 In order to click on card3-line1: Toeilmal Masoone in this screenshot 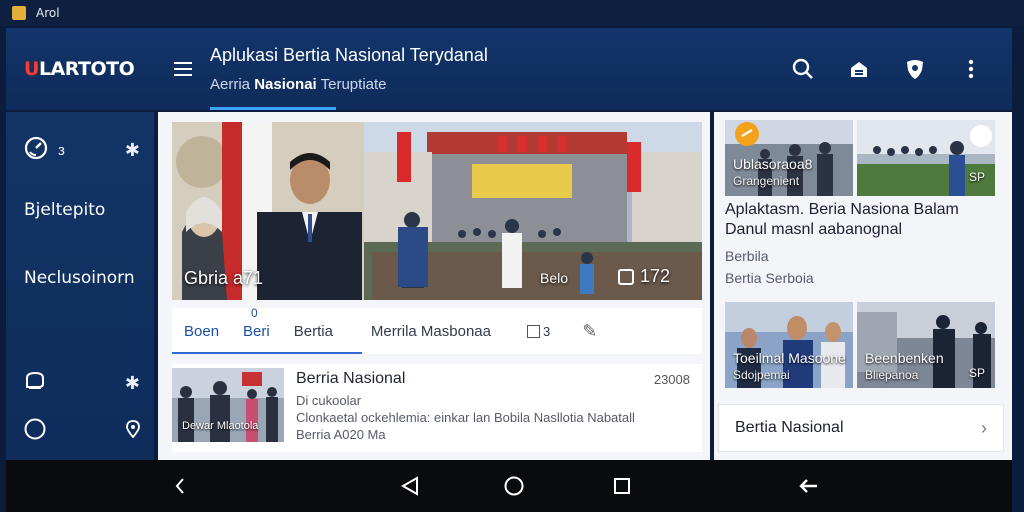, I will do `click(789, 358)`.